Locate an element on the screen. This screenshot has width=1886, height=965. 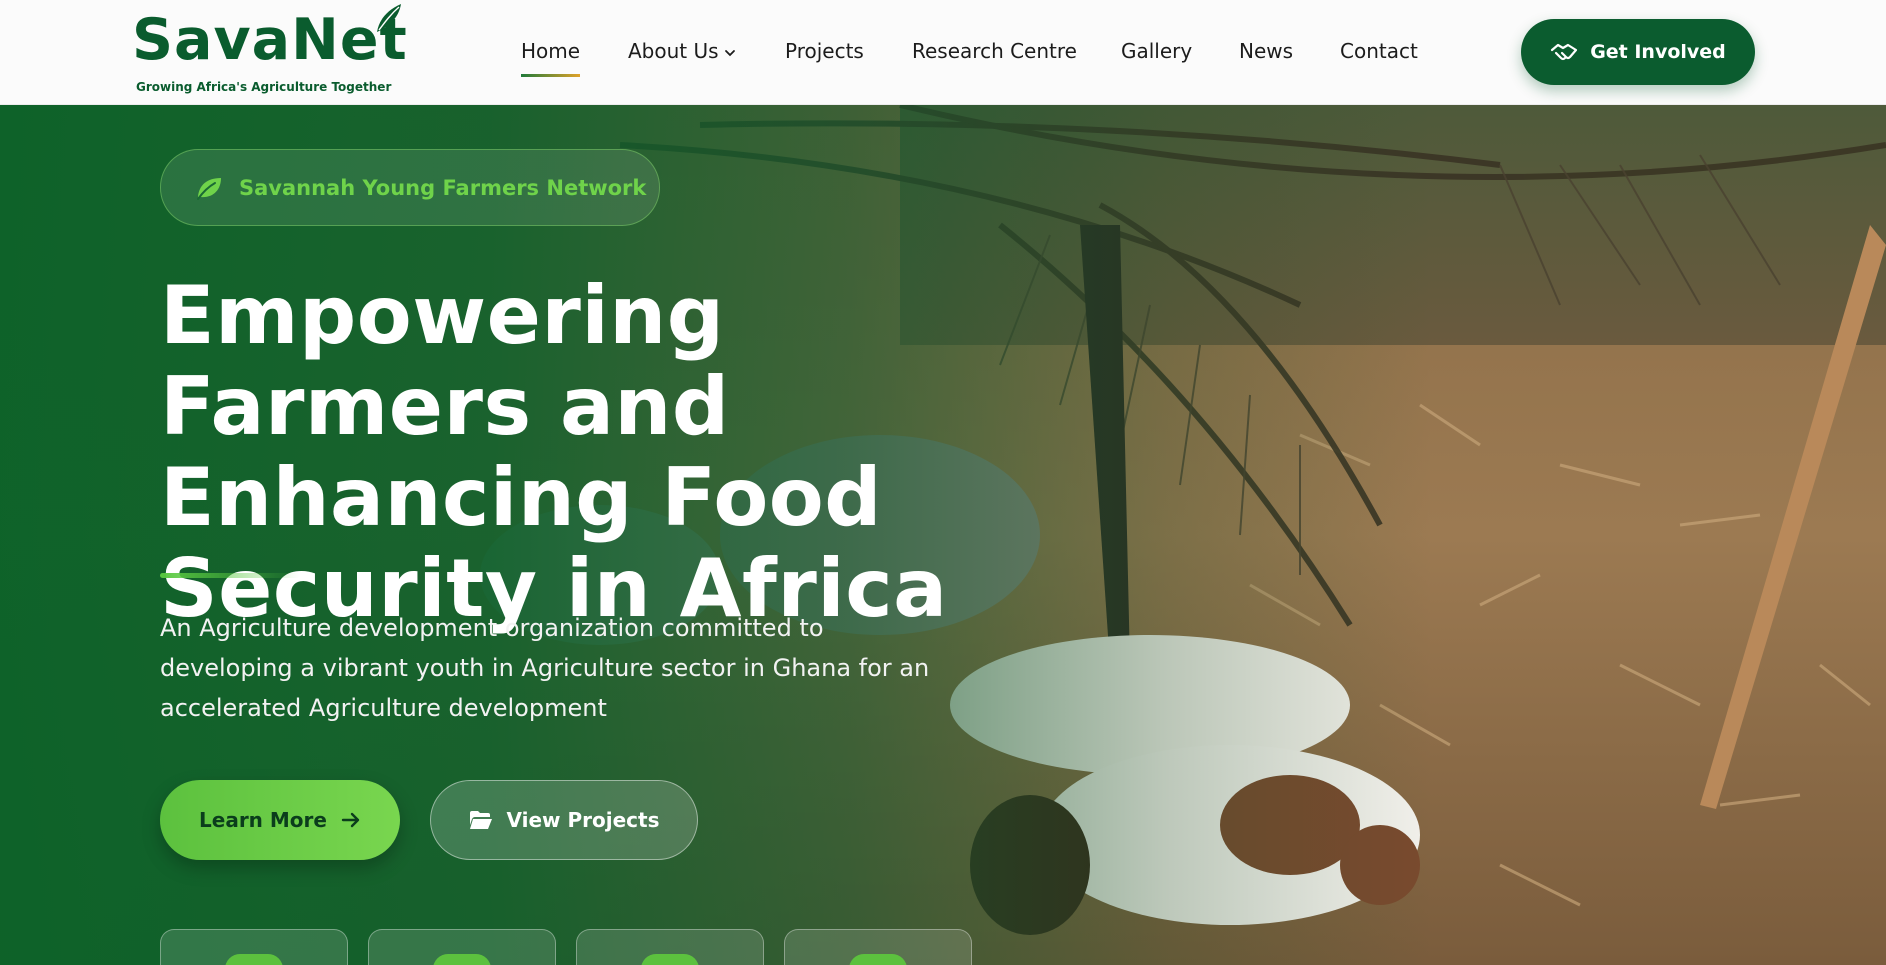
hero-badge: Savannah Young Farmers Network is located at coordinates (410, 187).